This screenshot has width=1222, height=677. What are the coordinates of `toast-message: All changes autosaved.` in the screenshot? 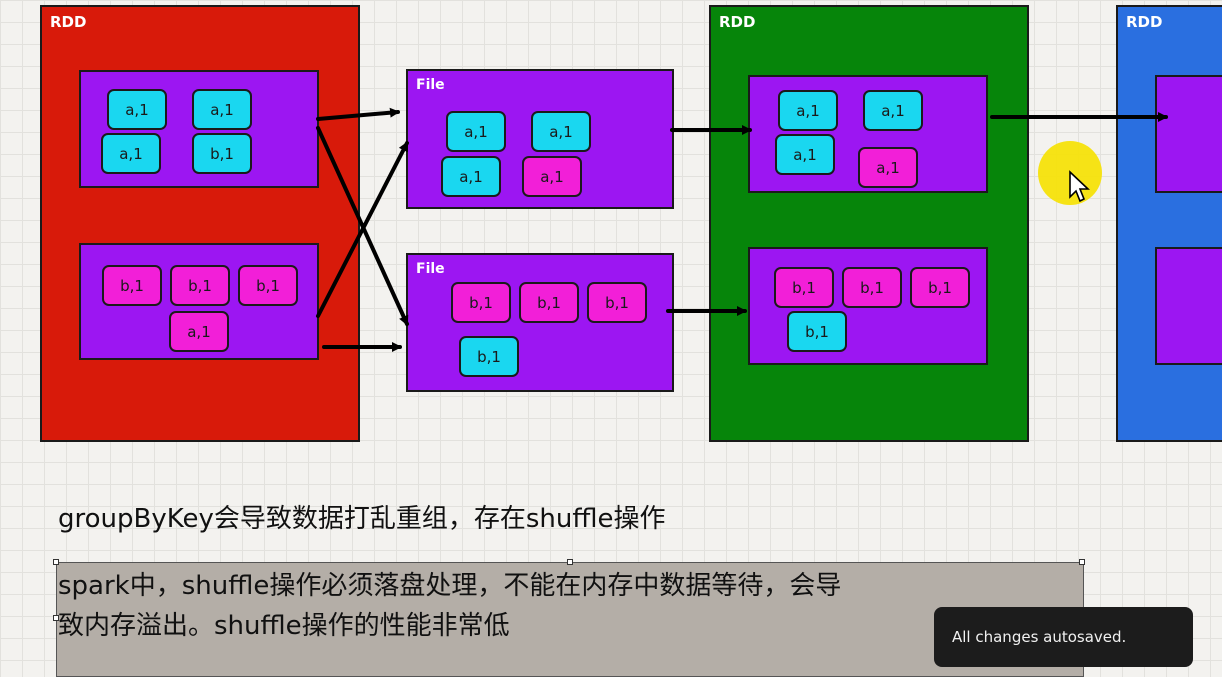 It's located at (1039, 637).